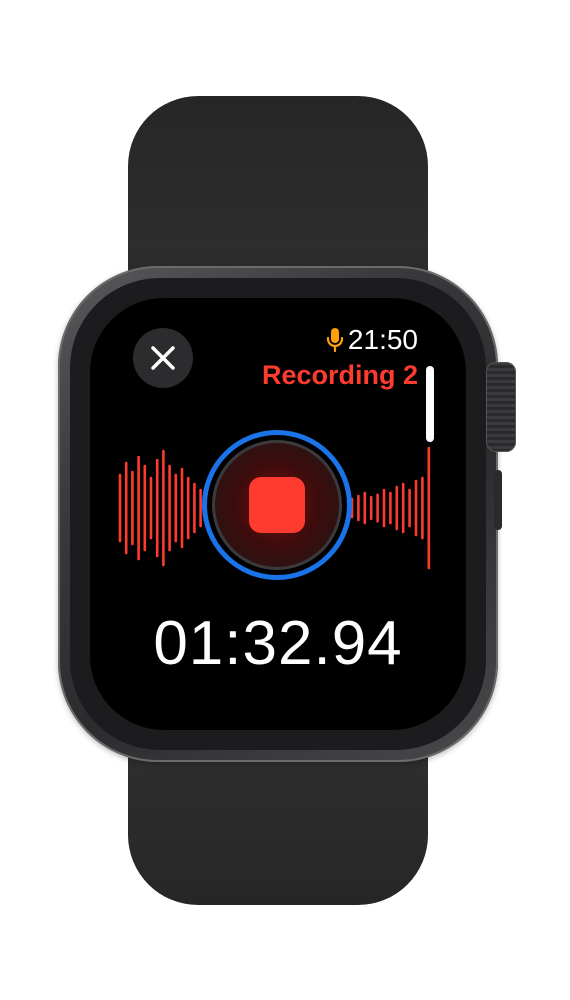 This screenshot has width=570, height=1000. I want to click on stop-icon, so click(277, 505).